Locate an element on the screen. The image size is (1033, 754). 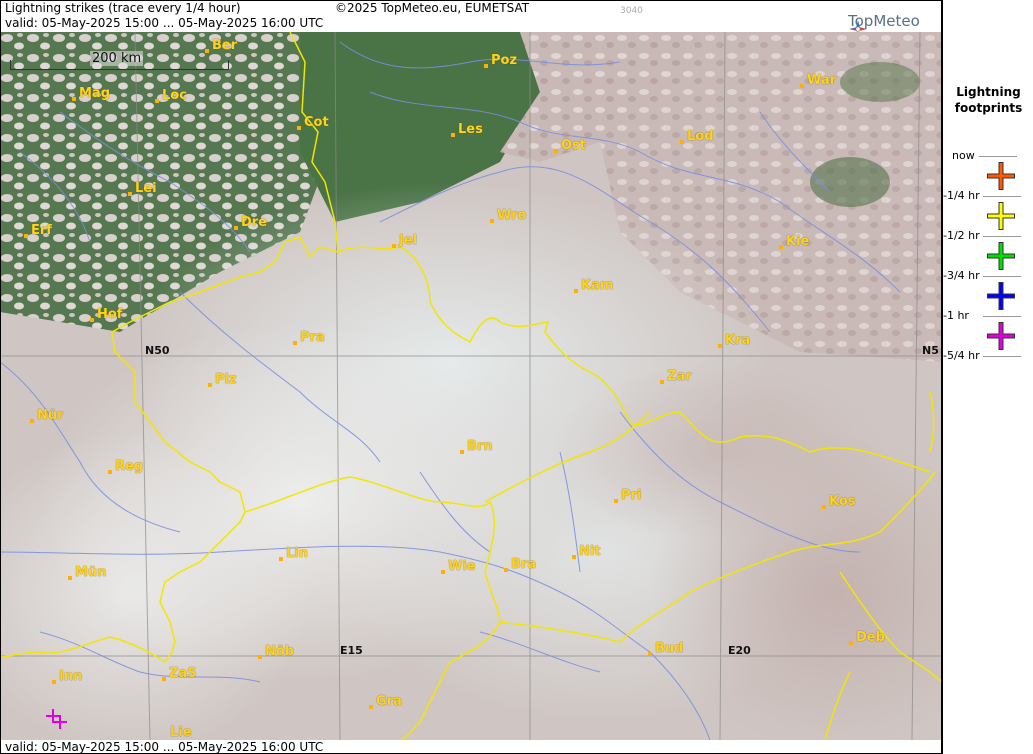
city-poz: Poz is located at coordinates (500, 60).